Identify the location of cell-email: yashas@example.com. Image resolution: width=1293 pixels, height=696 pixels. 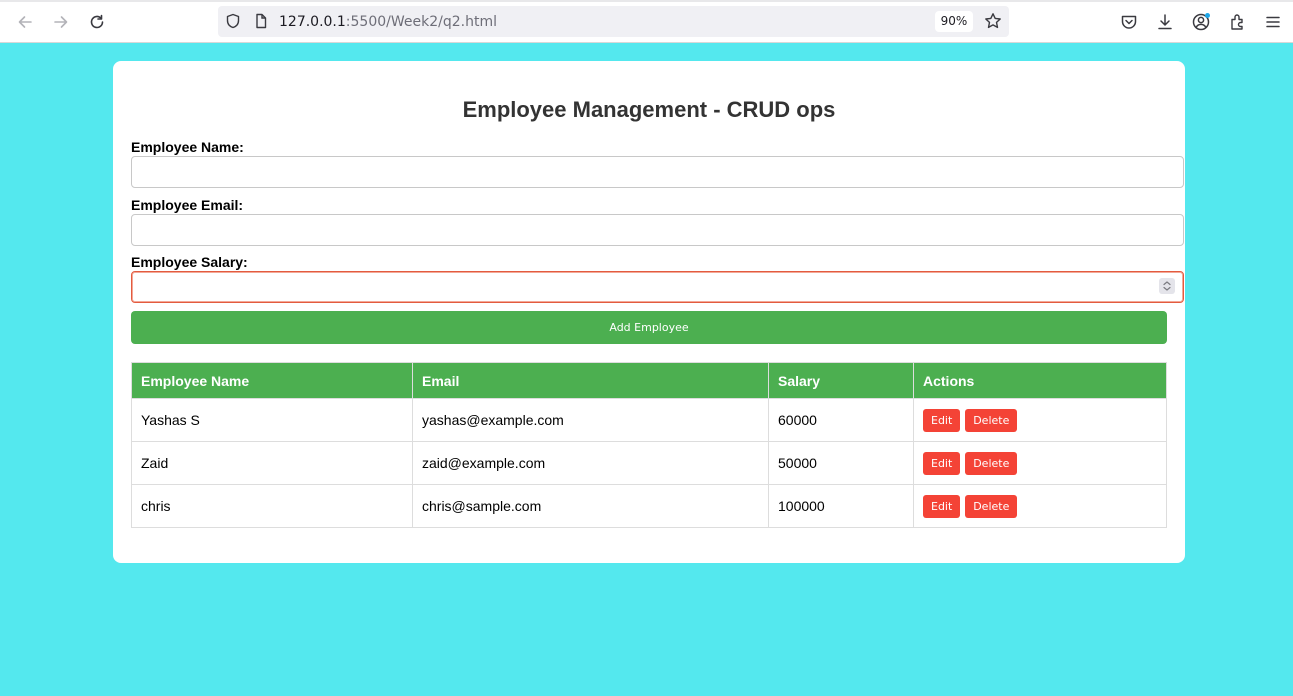
(590, 420).